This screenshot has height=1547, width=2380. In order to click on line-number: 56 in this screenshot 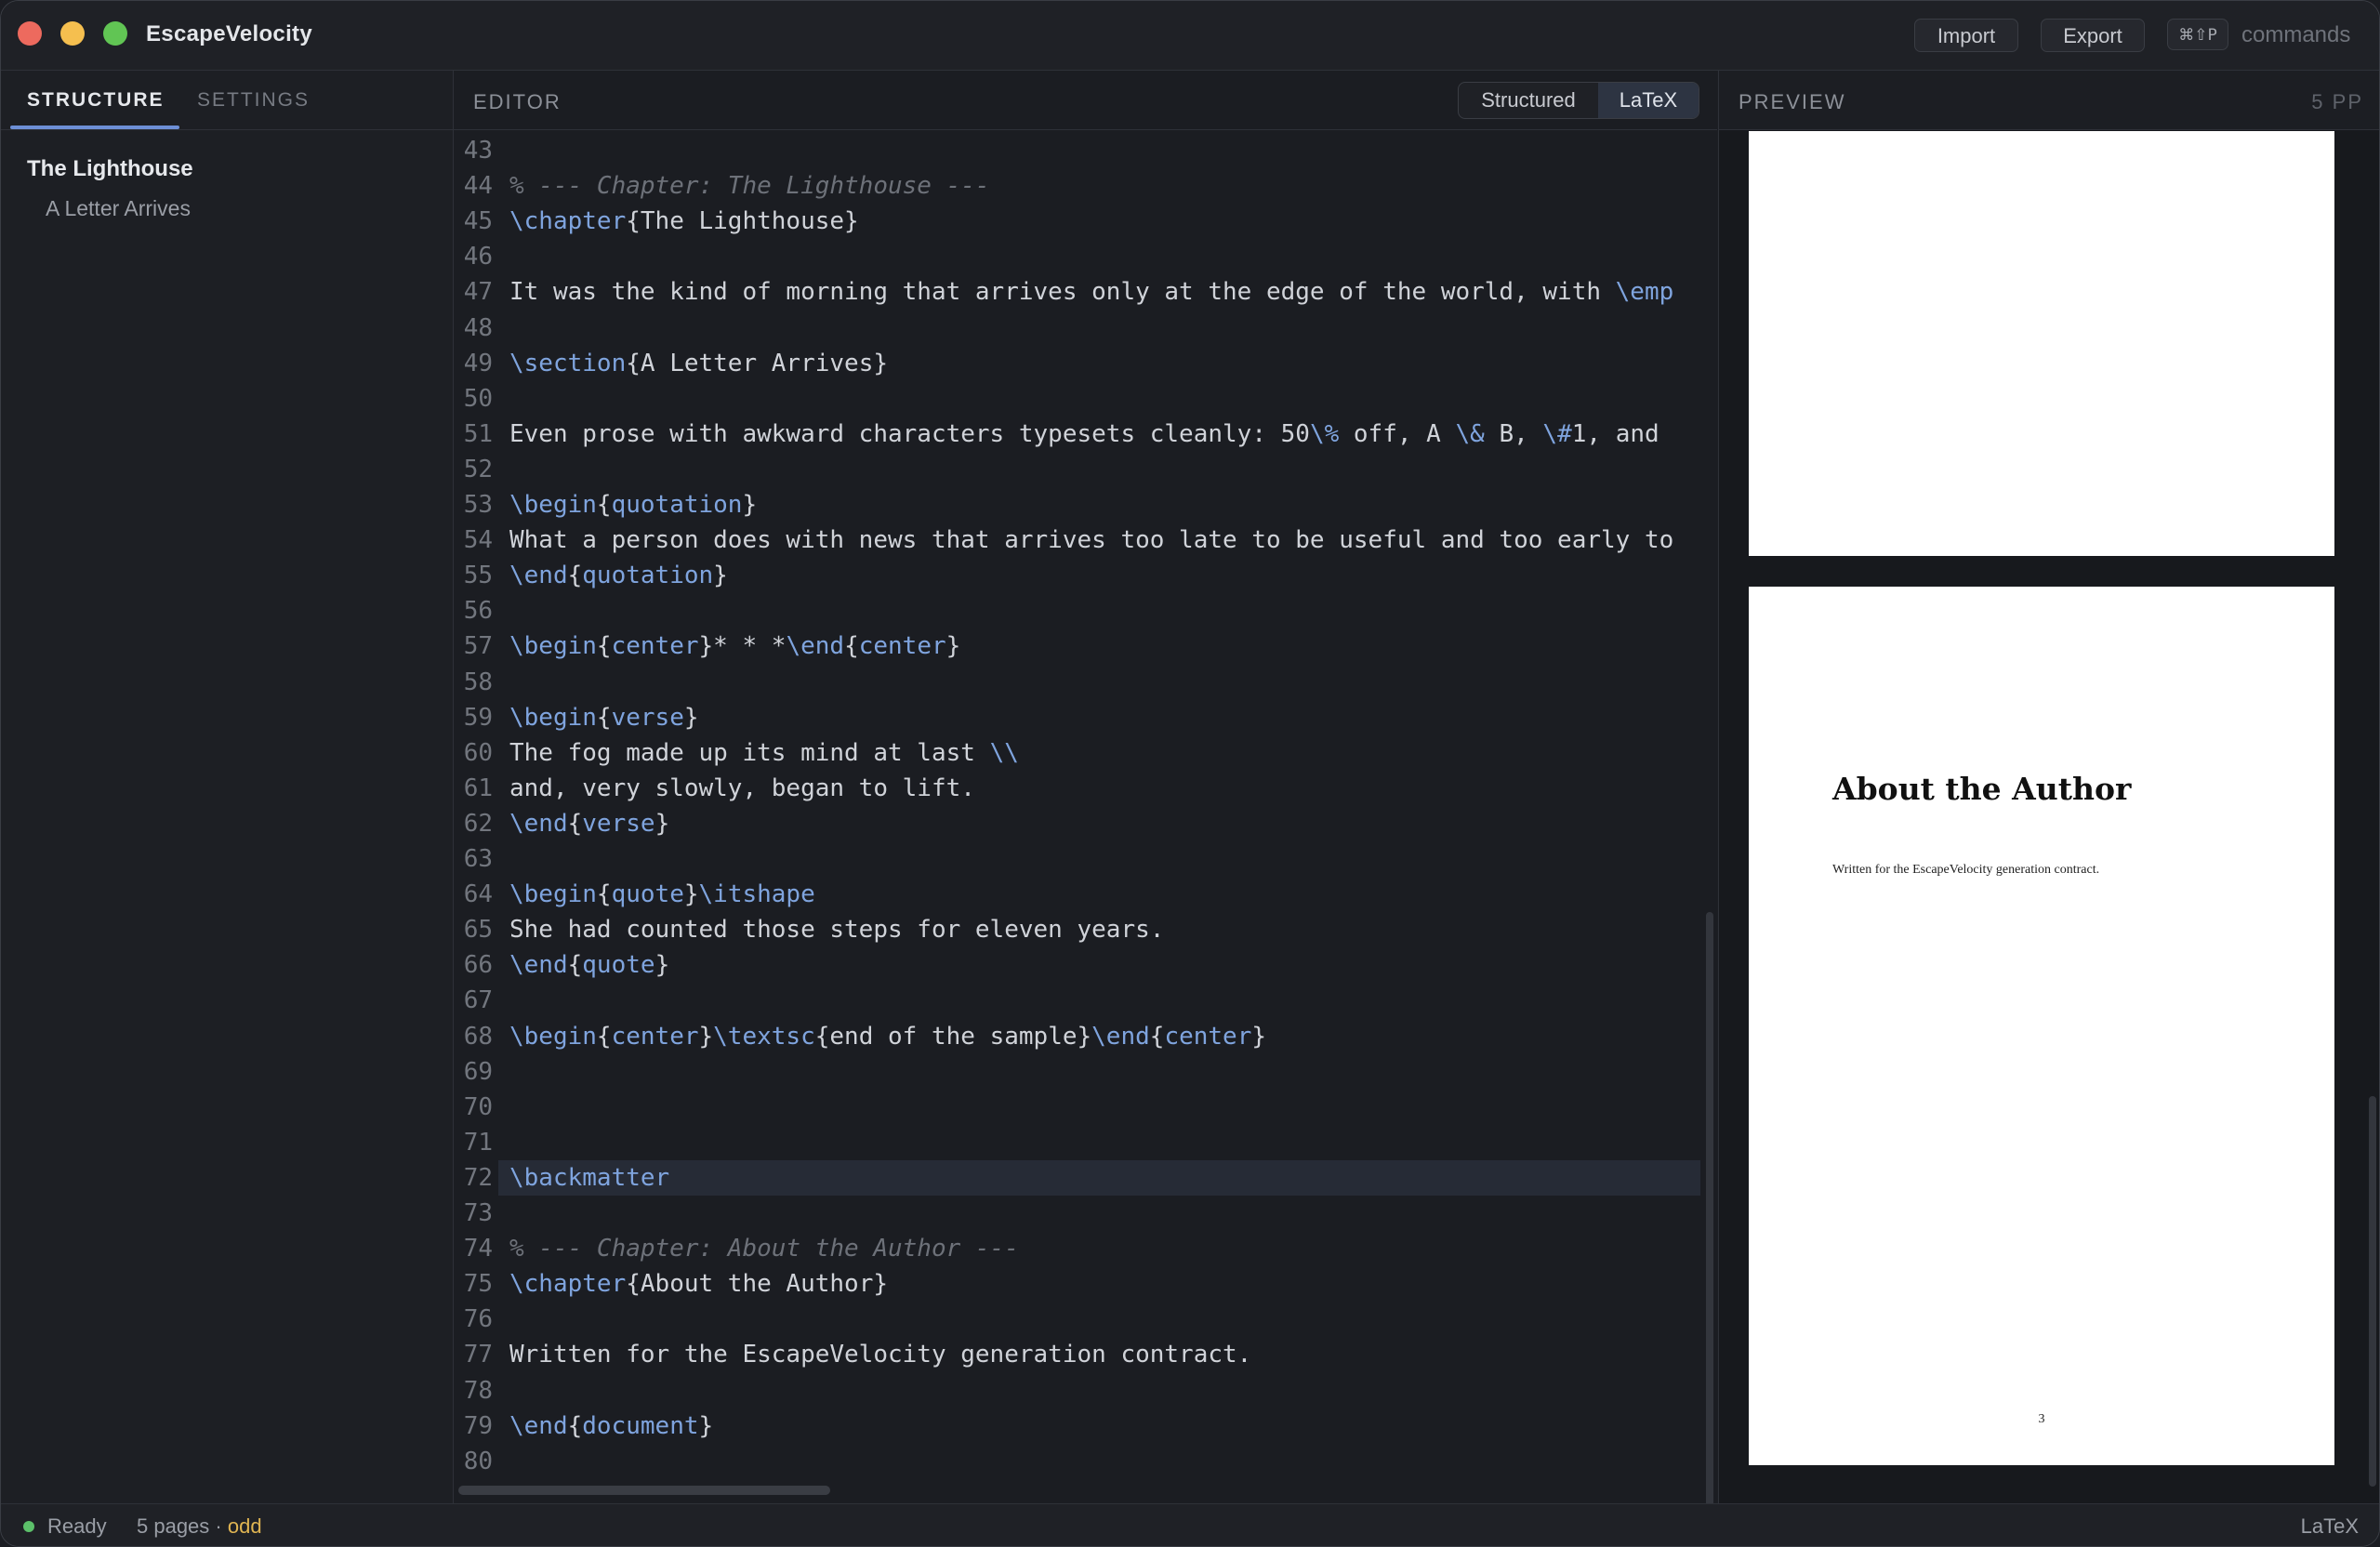, I will do `click(478, 611)`.